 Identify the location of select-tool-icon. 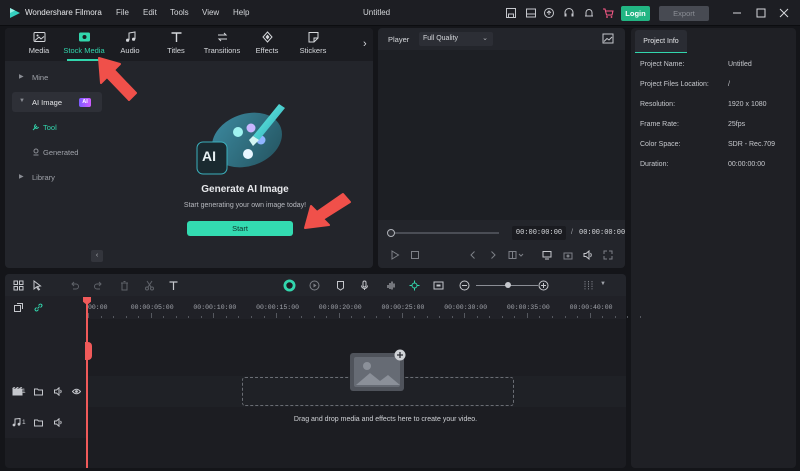
(37, 285).